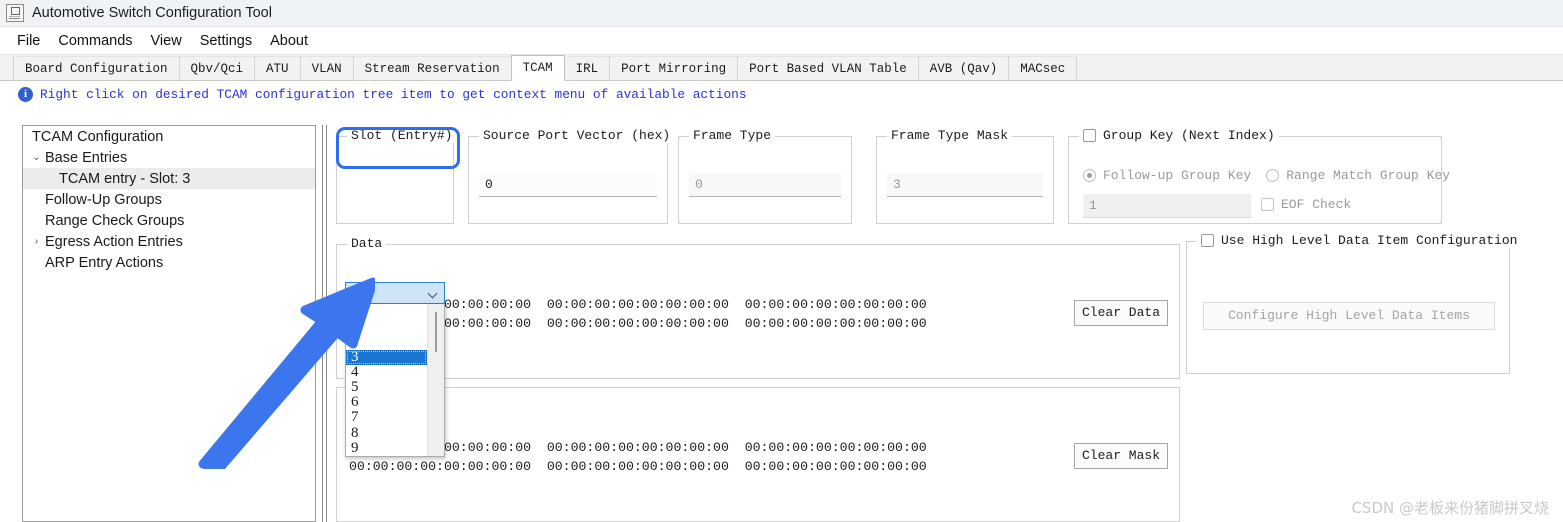 The image size is (1563, 522). What do you see at coordinates (732, 135) in the screenshot?
I see `frame-type-group-title: Frame Type` at bounding box center [732, 135].